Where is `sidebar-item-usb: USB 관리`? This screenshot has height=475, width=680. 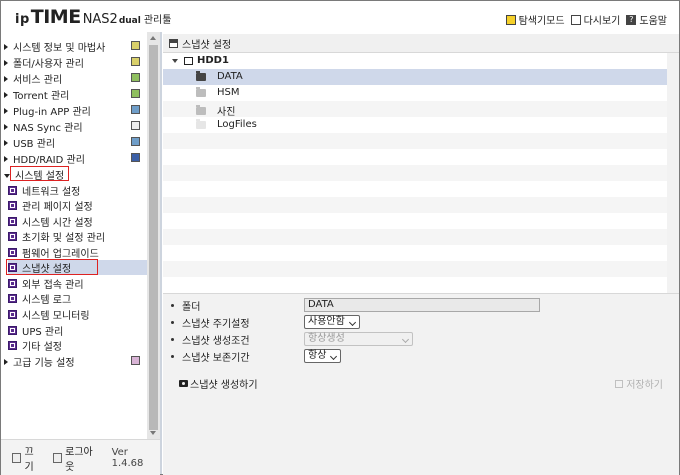 sidebar-item-usb: USB 관리 is located at coordinates (75, 142).